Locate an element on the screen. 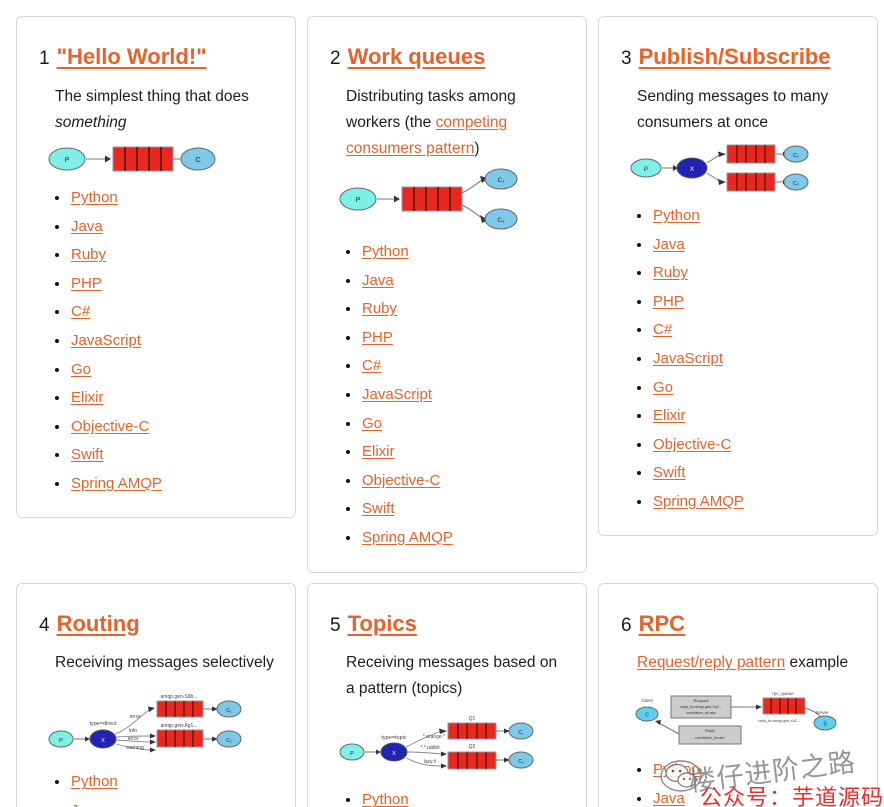  card-title-link: Topics is located at coordinates (382, 623).